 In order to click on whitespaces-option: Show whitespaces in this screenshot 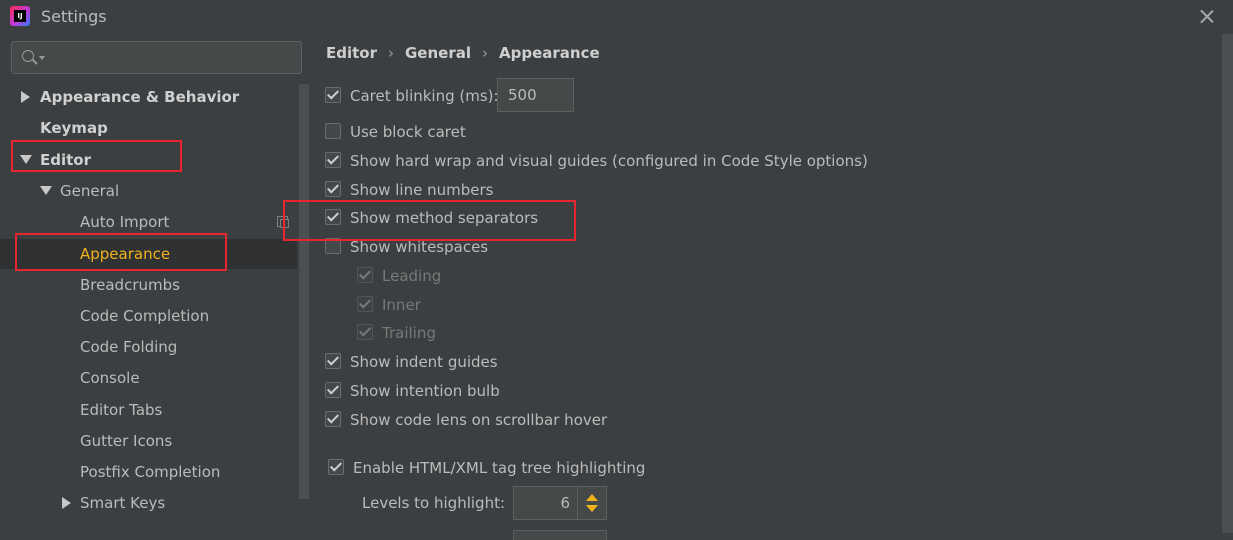, I will do `click(406, 247)`.